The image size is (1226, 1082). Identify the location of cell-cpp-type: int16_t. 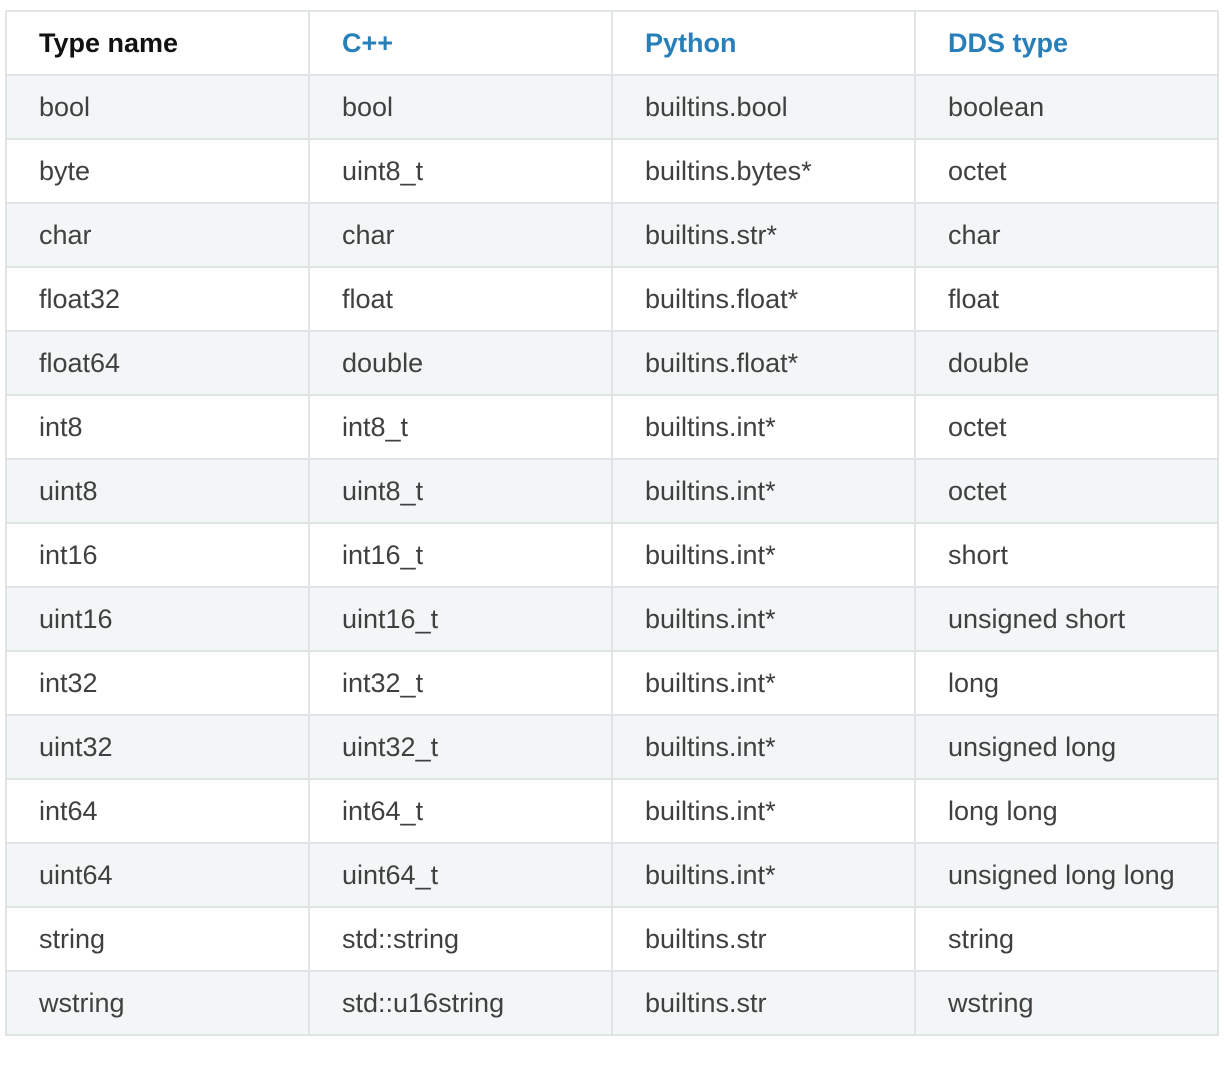
(460, 555).